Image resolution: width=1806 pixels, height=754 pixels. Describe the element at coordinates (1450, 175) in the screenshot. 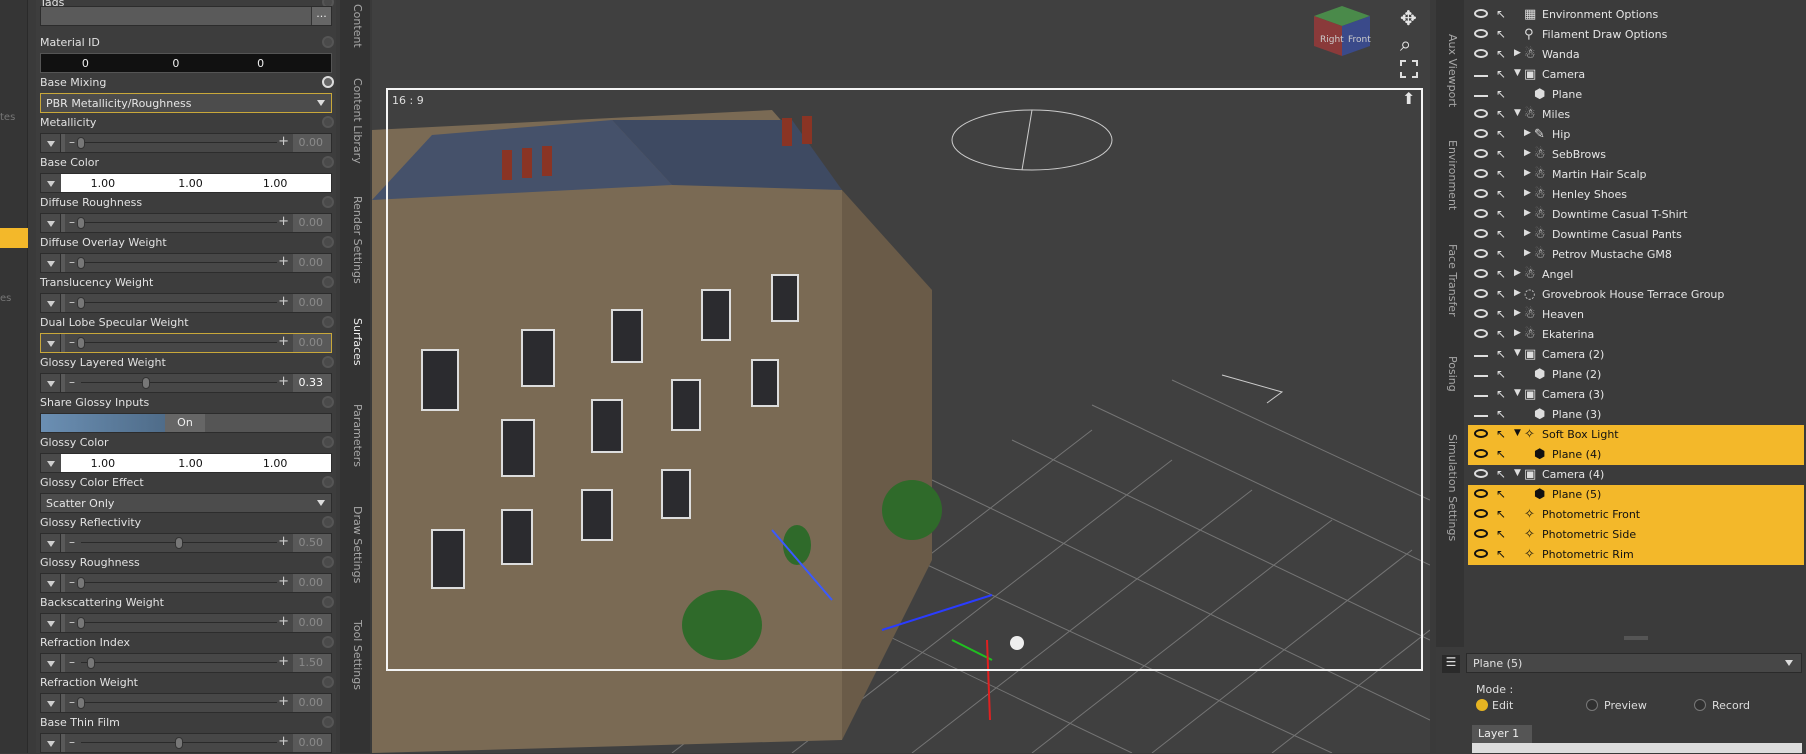

I see `tab-environment: Environment` at that location.